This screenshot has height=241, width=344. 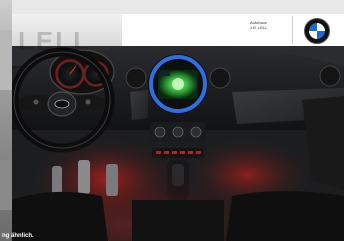 I want to click on navigation-screen-icon, so click(x=178, y=84).